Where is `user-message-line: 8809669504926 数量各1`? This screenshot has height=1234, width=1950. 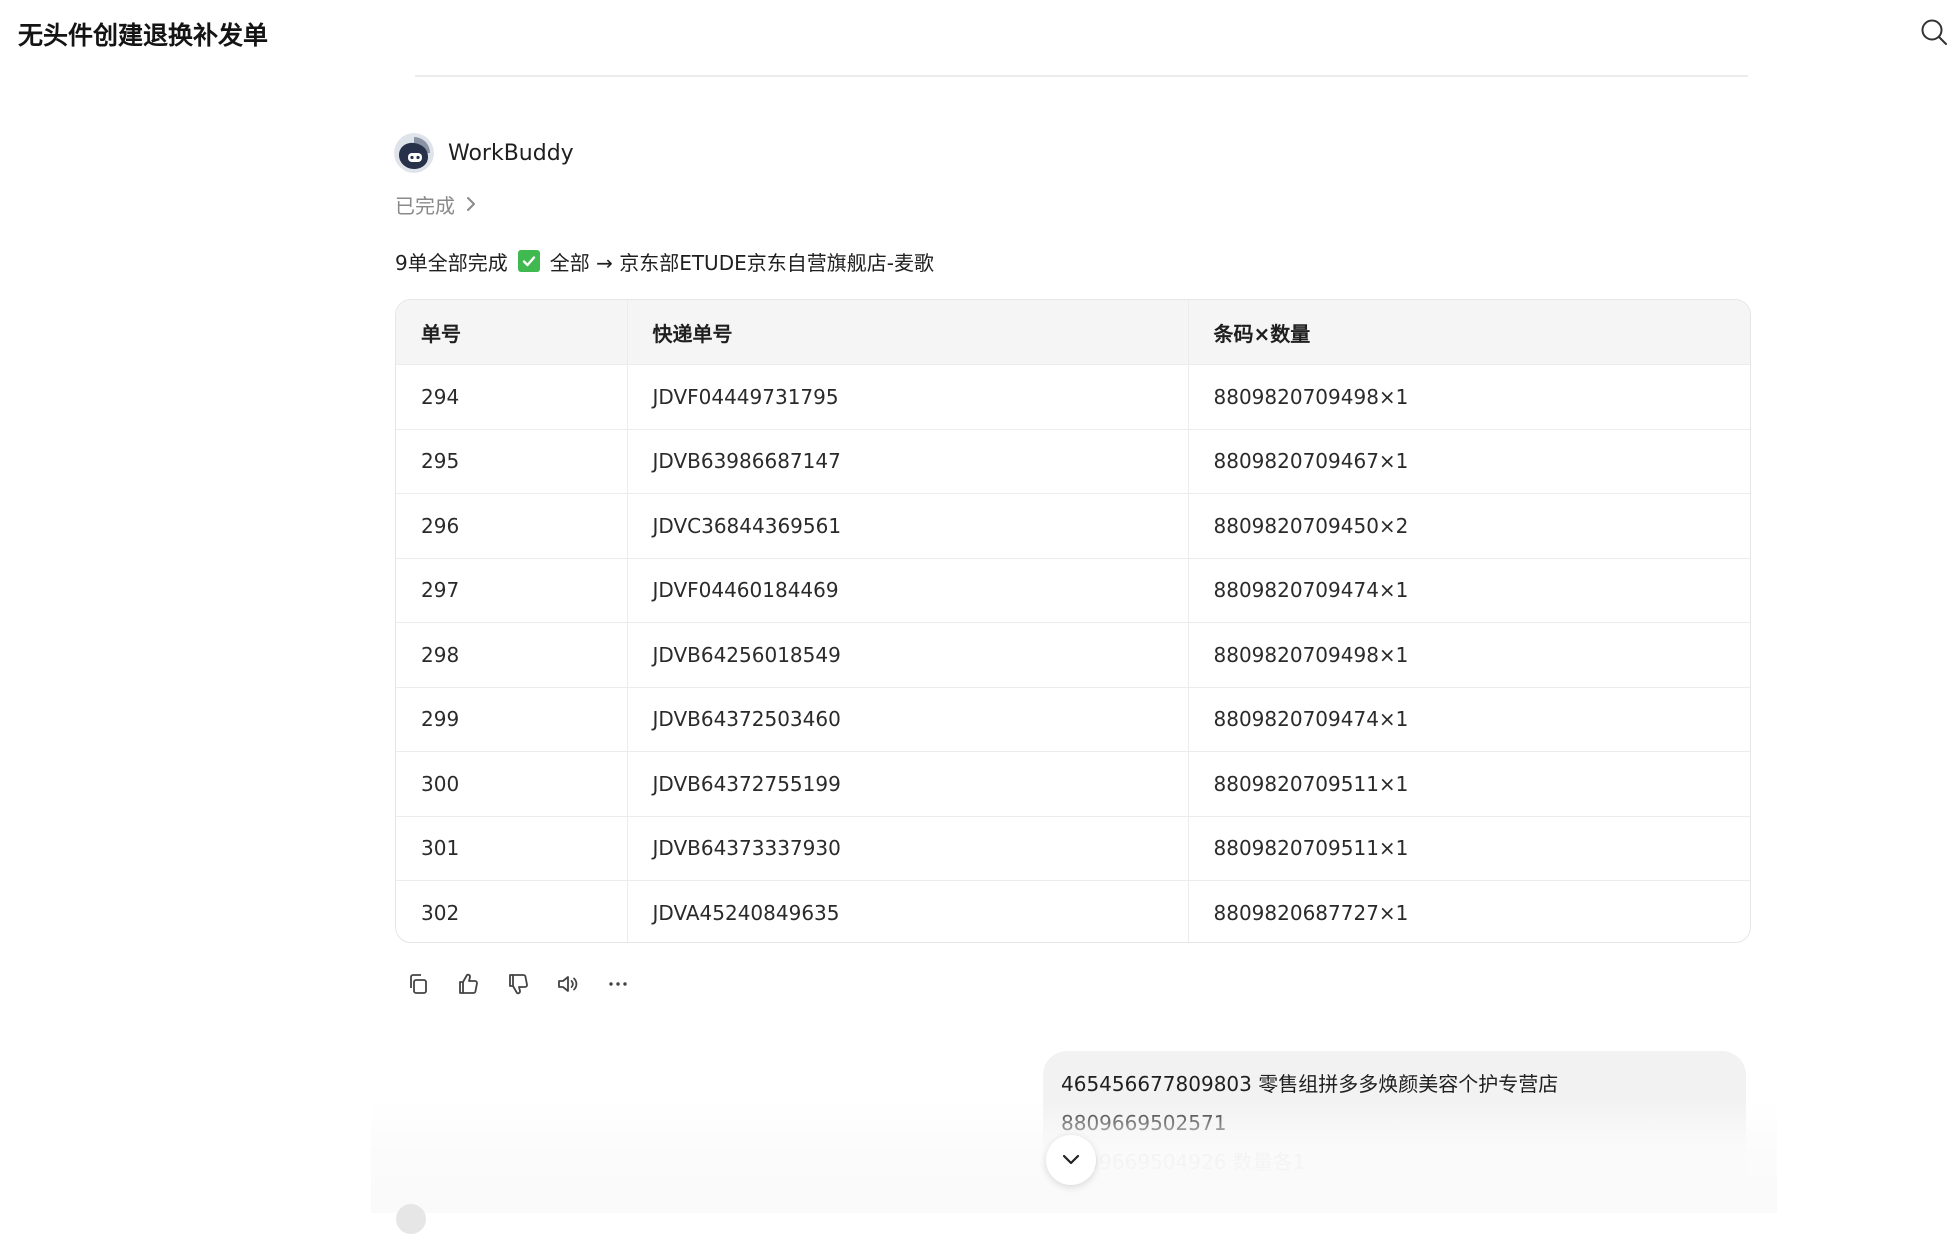
user-message-line: 8809669504926 数量各1 is located at coordinates (1183, 1162).